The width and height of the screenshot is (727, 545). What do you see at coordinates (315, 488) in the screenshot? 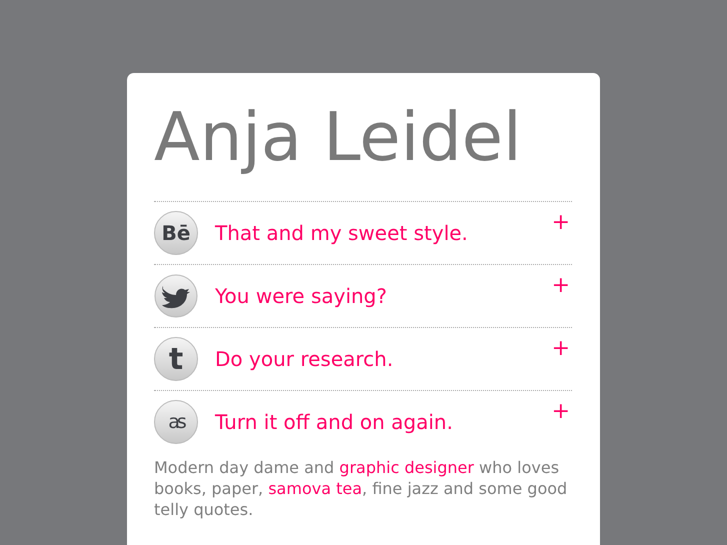
I see `bio-link: samova tea` at bounding box center [315, 488].